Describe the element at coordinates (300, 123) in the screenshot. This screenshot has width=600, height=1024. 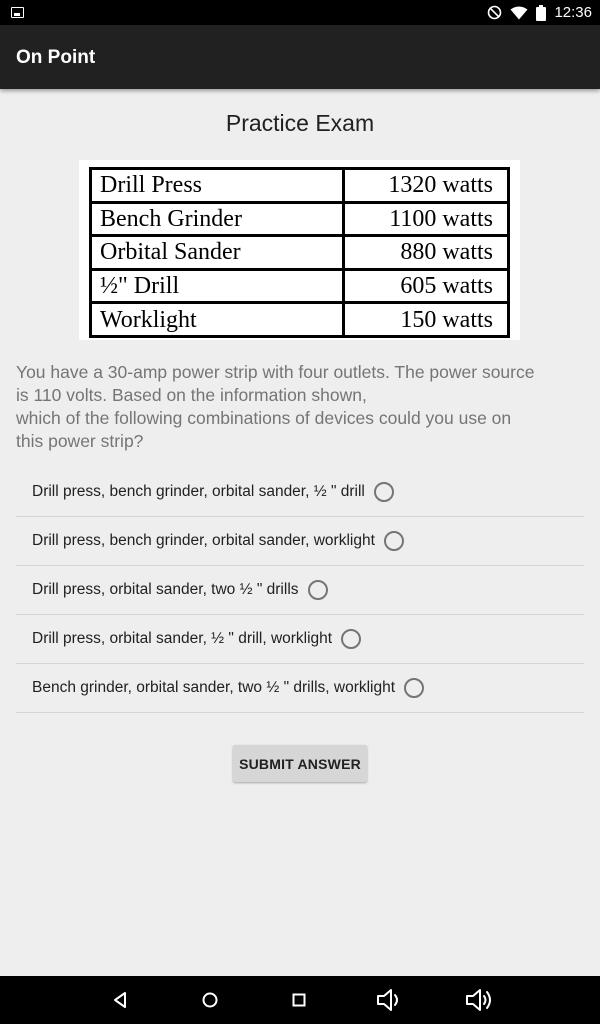
I see `page-title: Practice Exam` at that location.